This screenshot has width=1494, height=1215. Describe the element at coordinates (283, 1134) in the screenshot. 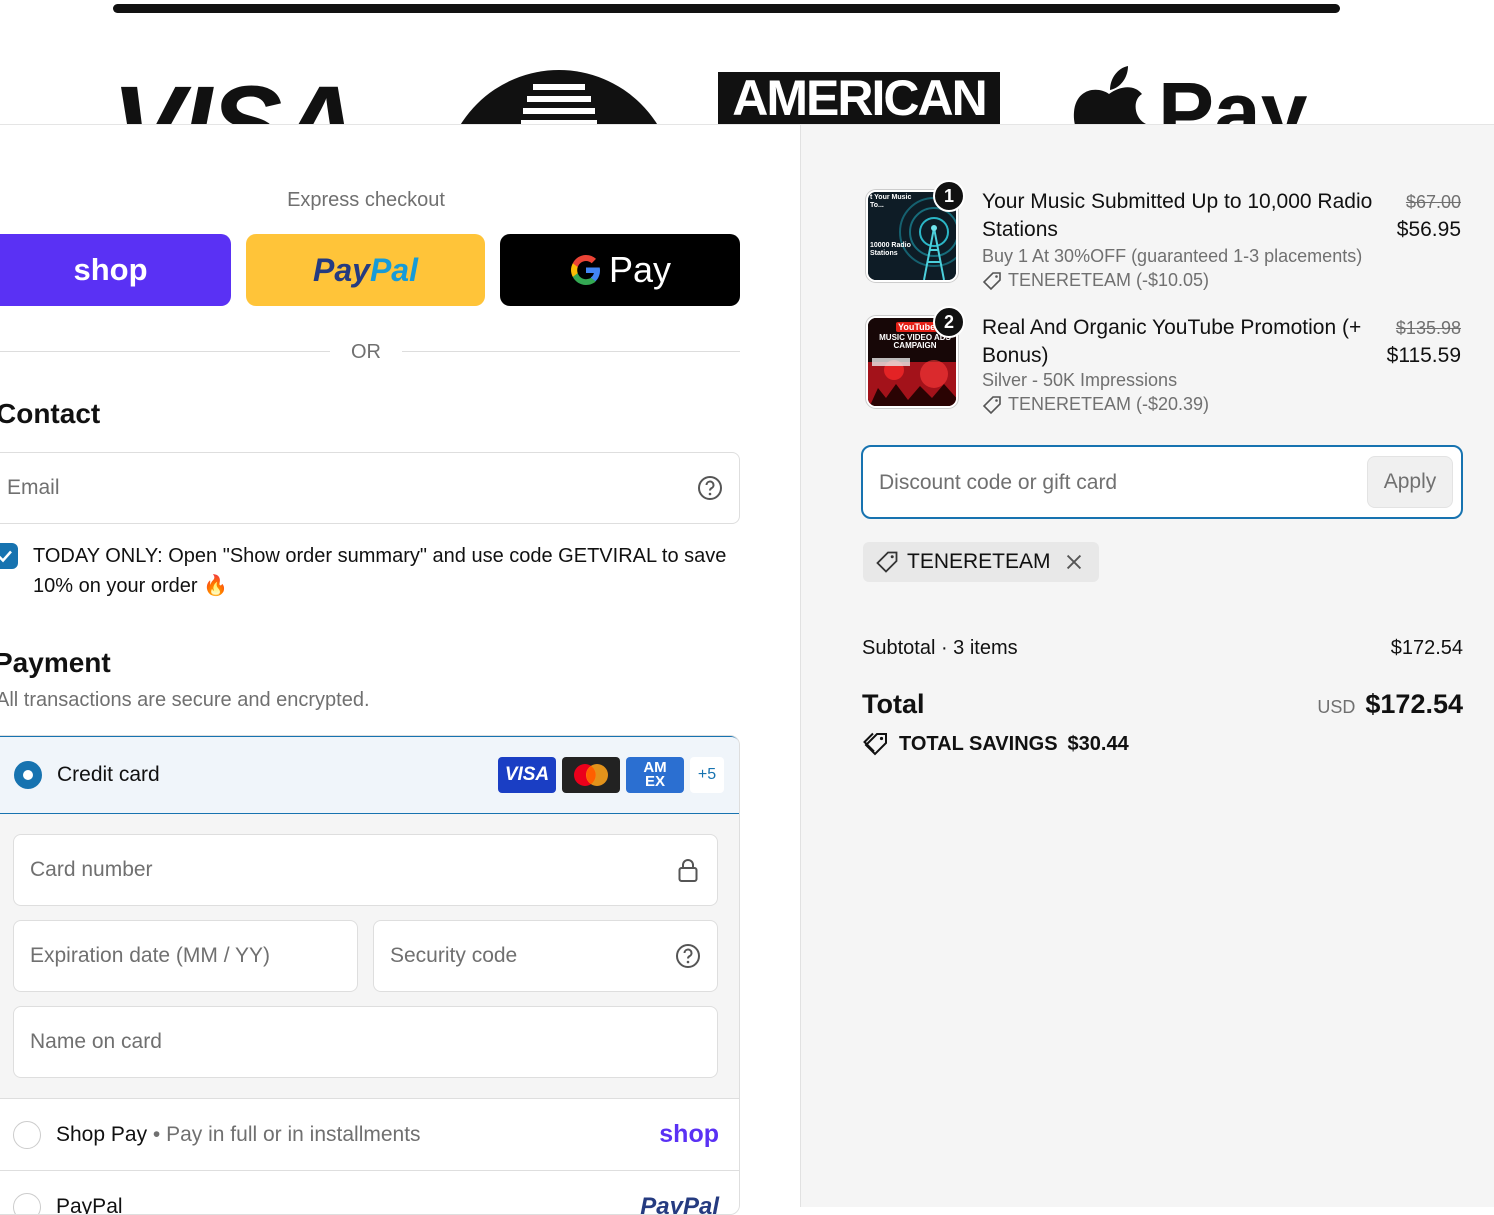

I see `shop-pay-description: • Pay in full or in installments` at that location.